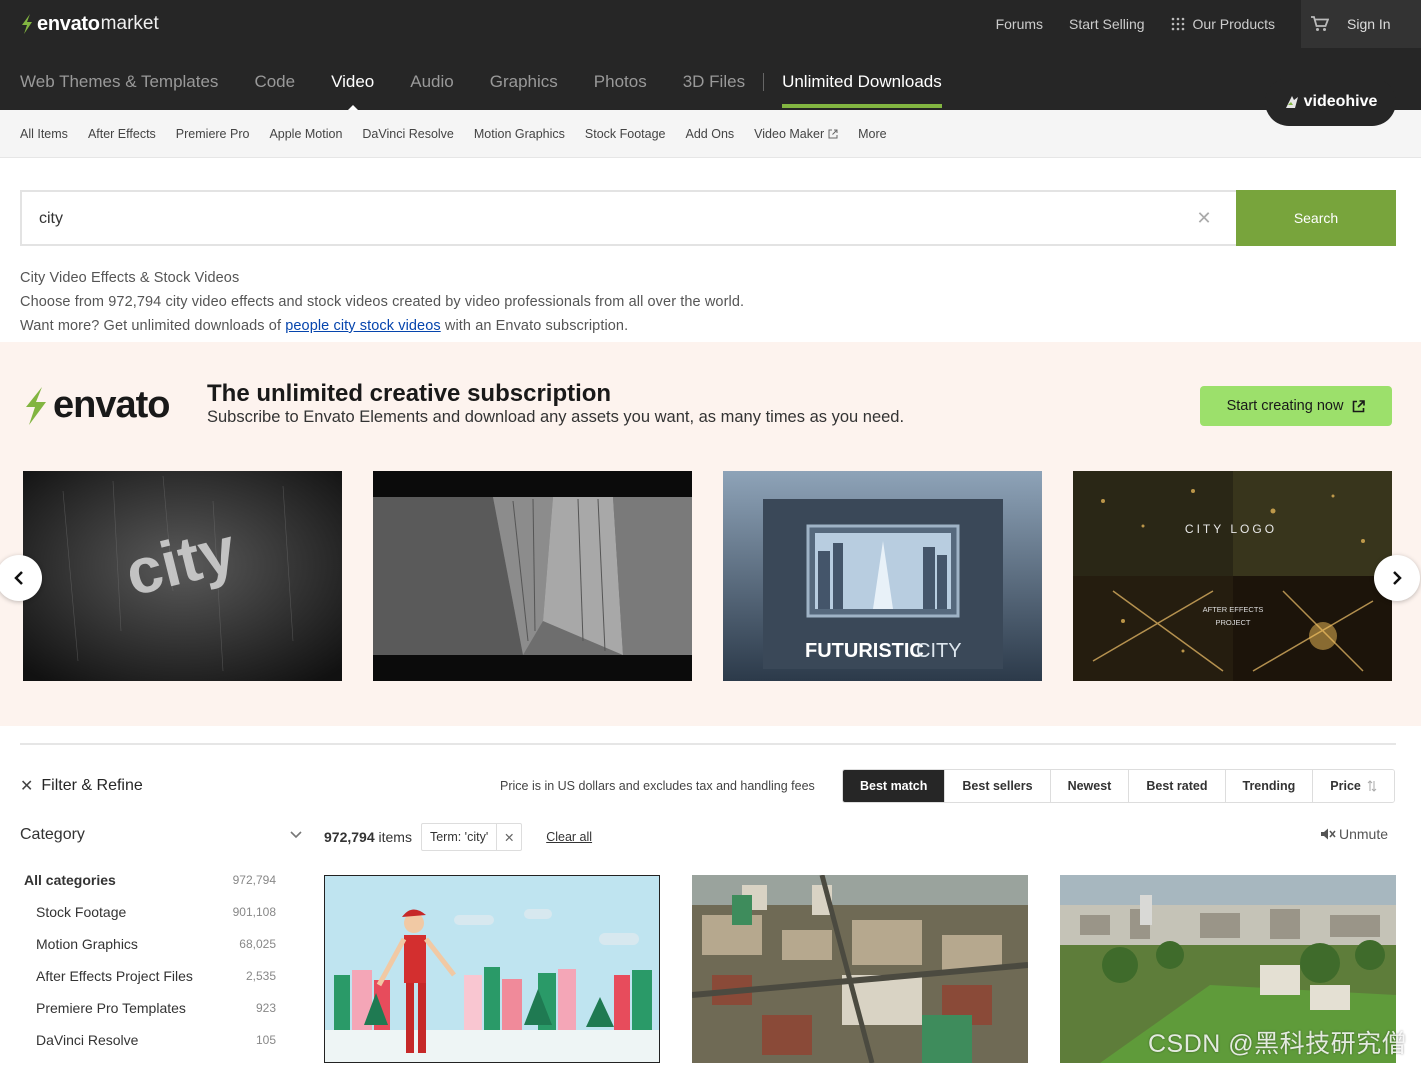 The height and width of the screenshot is (1067, 1421). I want to click on subnav-add-ons: Add Ons, so click(710, 134).